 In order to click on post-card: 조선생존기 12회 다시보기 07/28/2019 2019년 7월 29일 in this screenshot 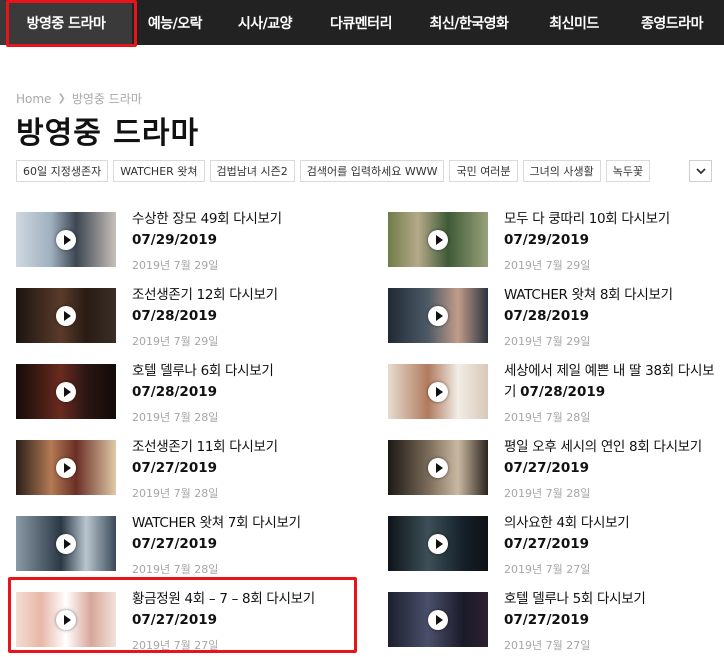, I will do `click(184, 321)`.